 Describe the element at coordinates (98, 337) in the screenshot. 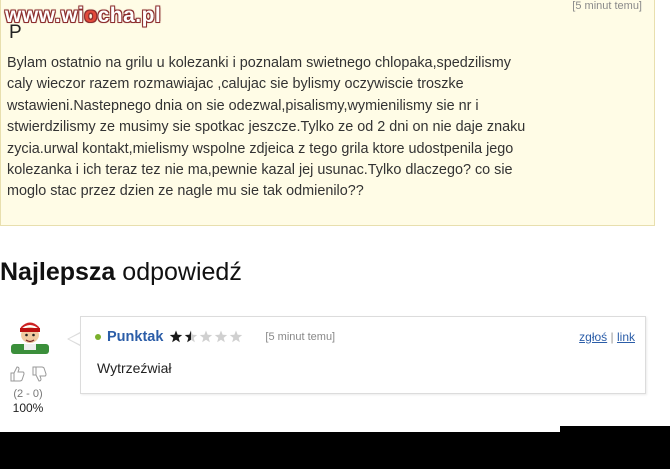

I see `online-status-icon` at that location.